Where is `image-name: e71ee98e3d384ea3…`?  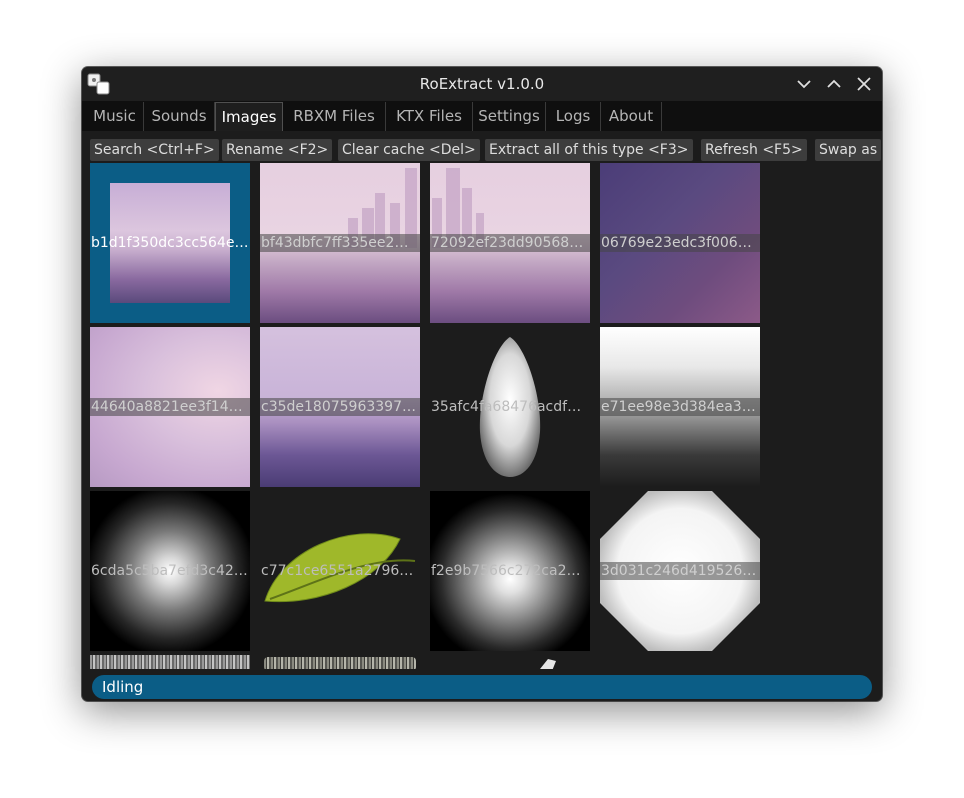 image-name: e71ee98e3d384ea3… is located at coordinates (680, 407).